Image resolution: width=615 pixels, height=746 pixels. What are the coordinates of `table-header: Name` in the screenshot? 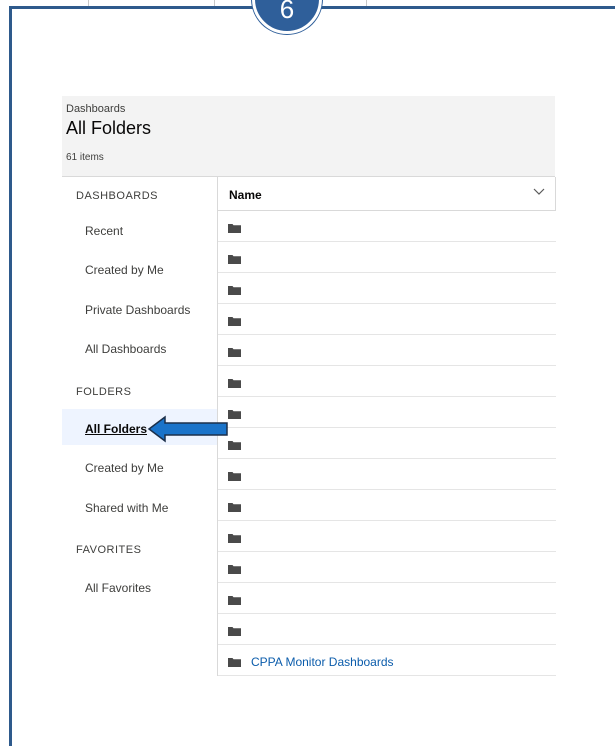 It's located at (386, 194).